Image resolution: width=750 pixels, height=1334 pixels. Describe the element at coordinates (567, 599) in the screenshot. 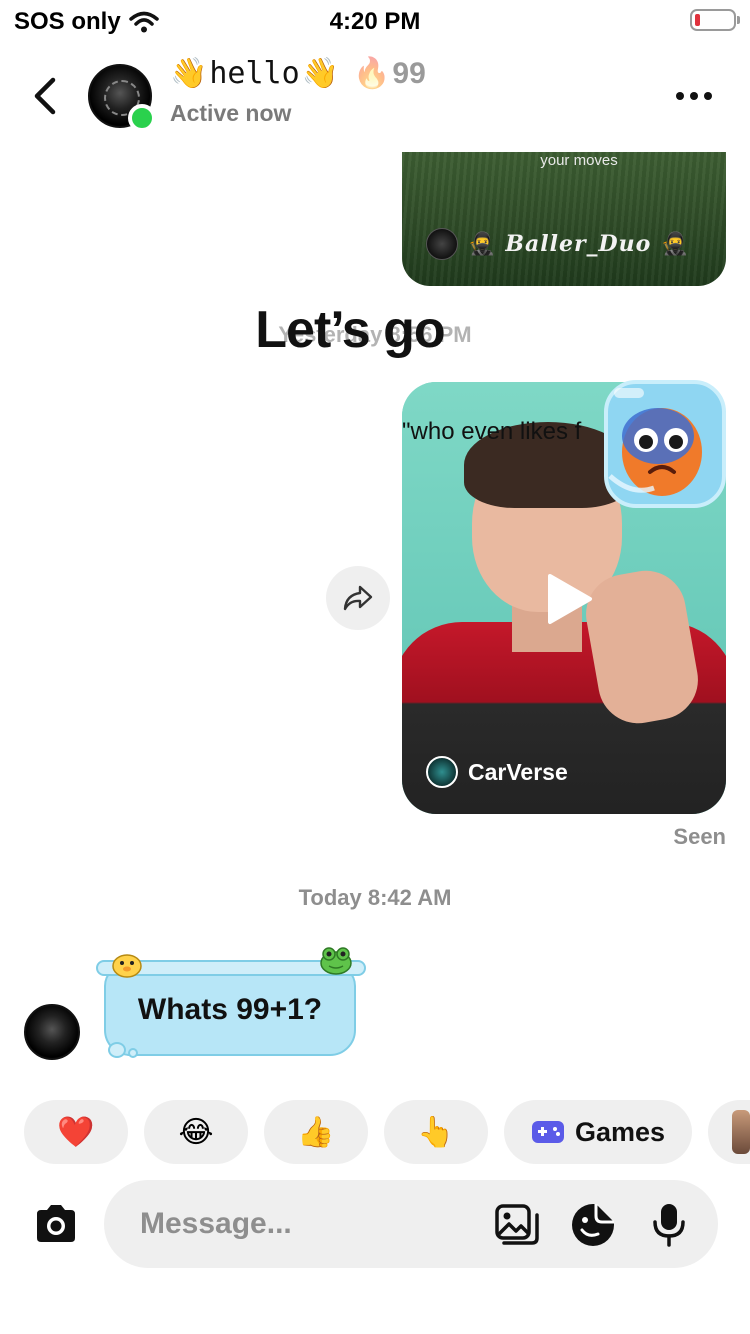

I see `play-icon` at that location.